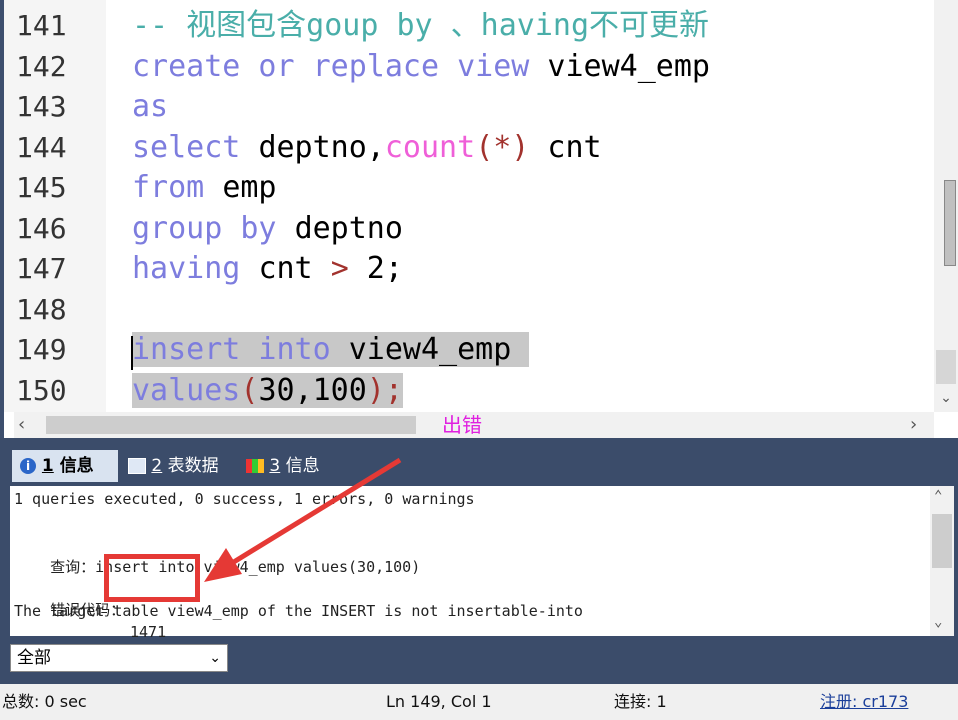  Describe the element at coordinates (249, 390) in the screenshot. I see `code-token: (` at that location.